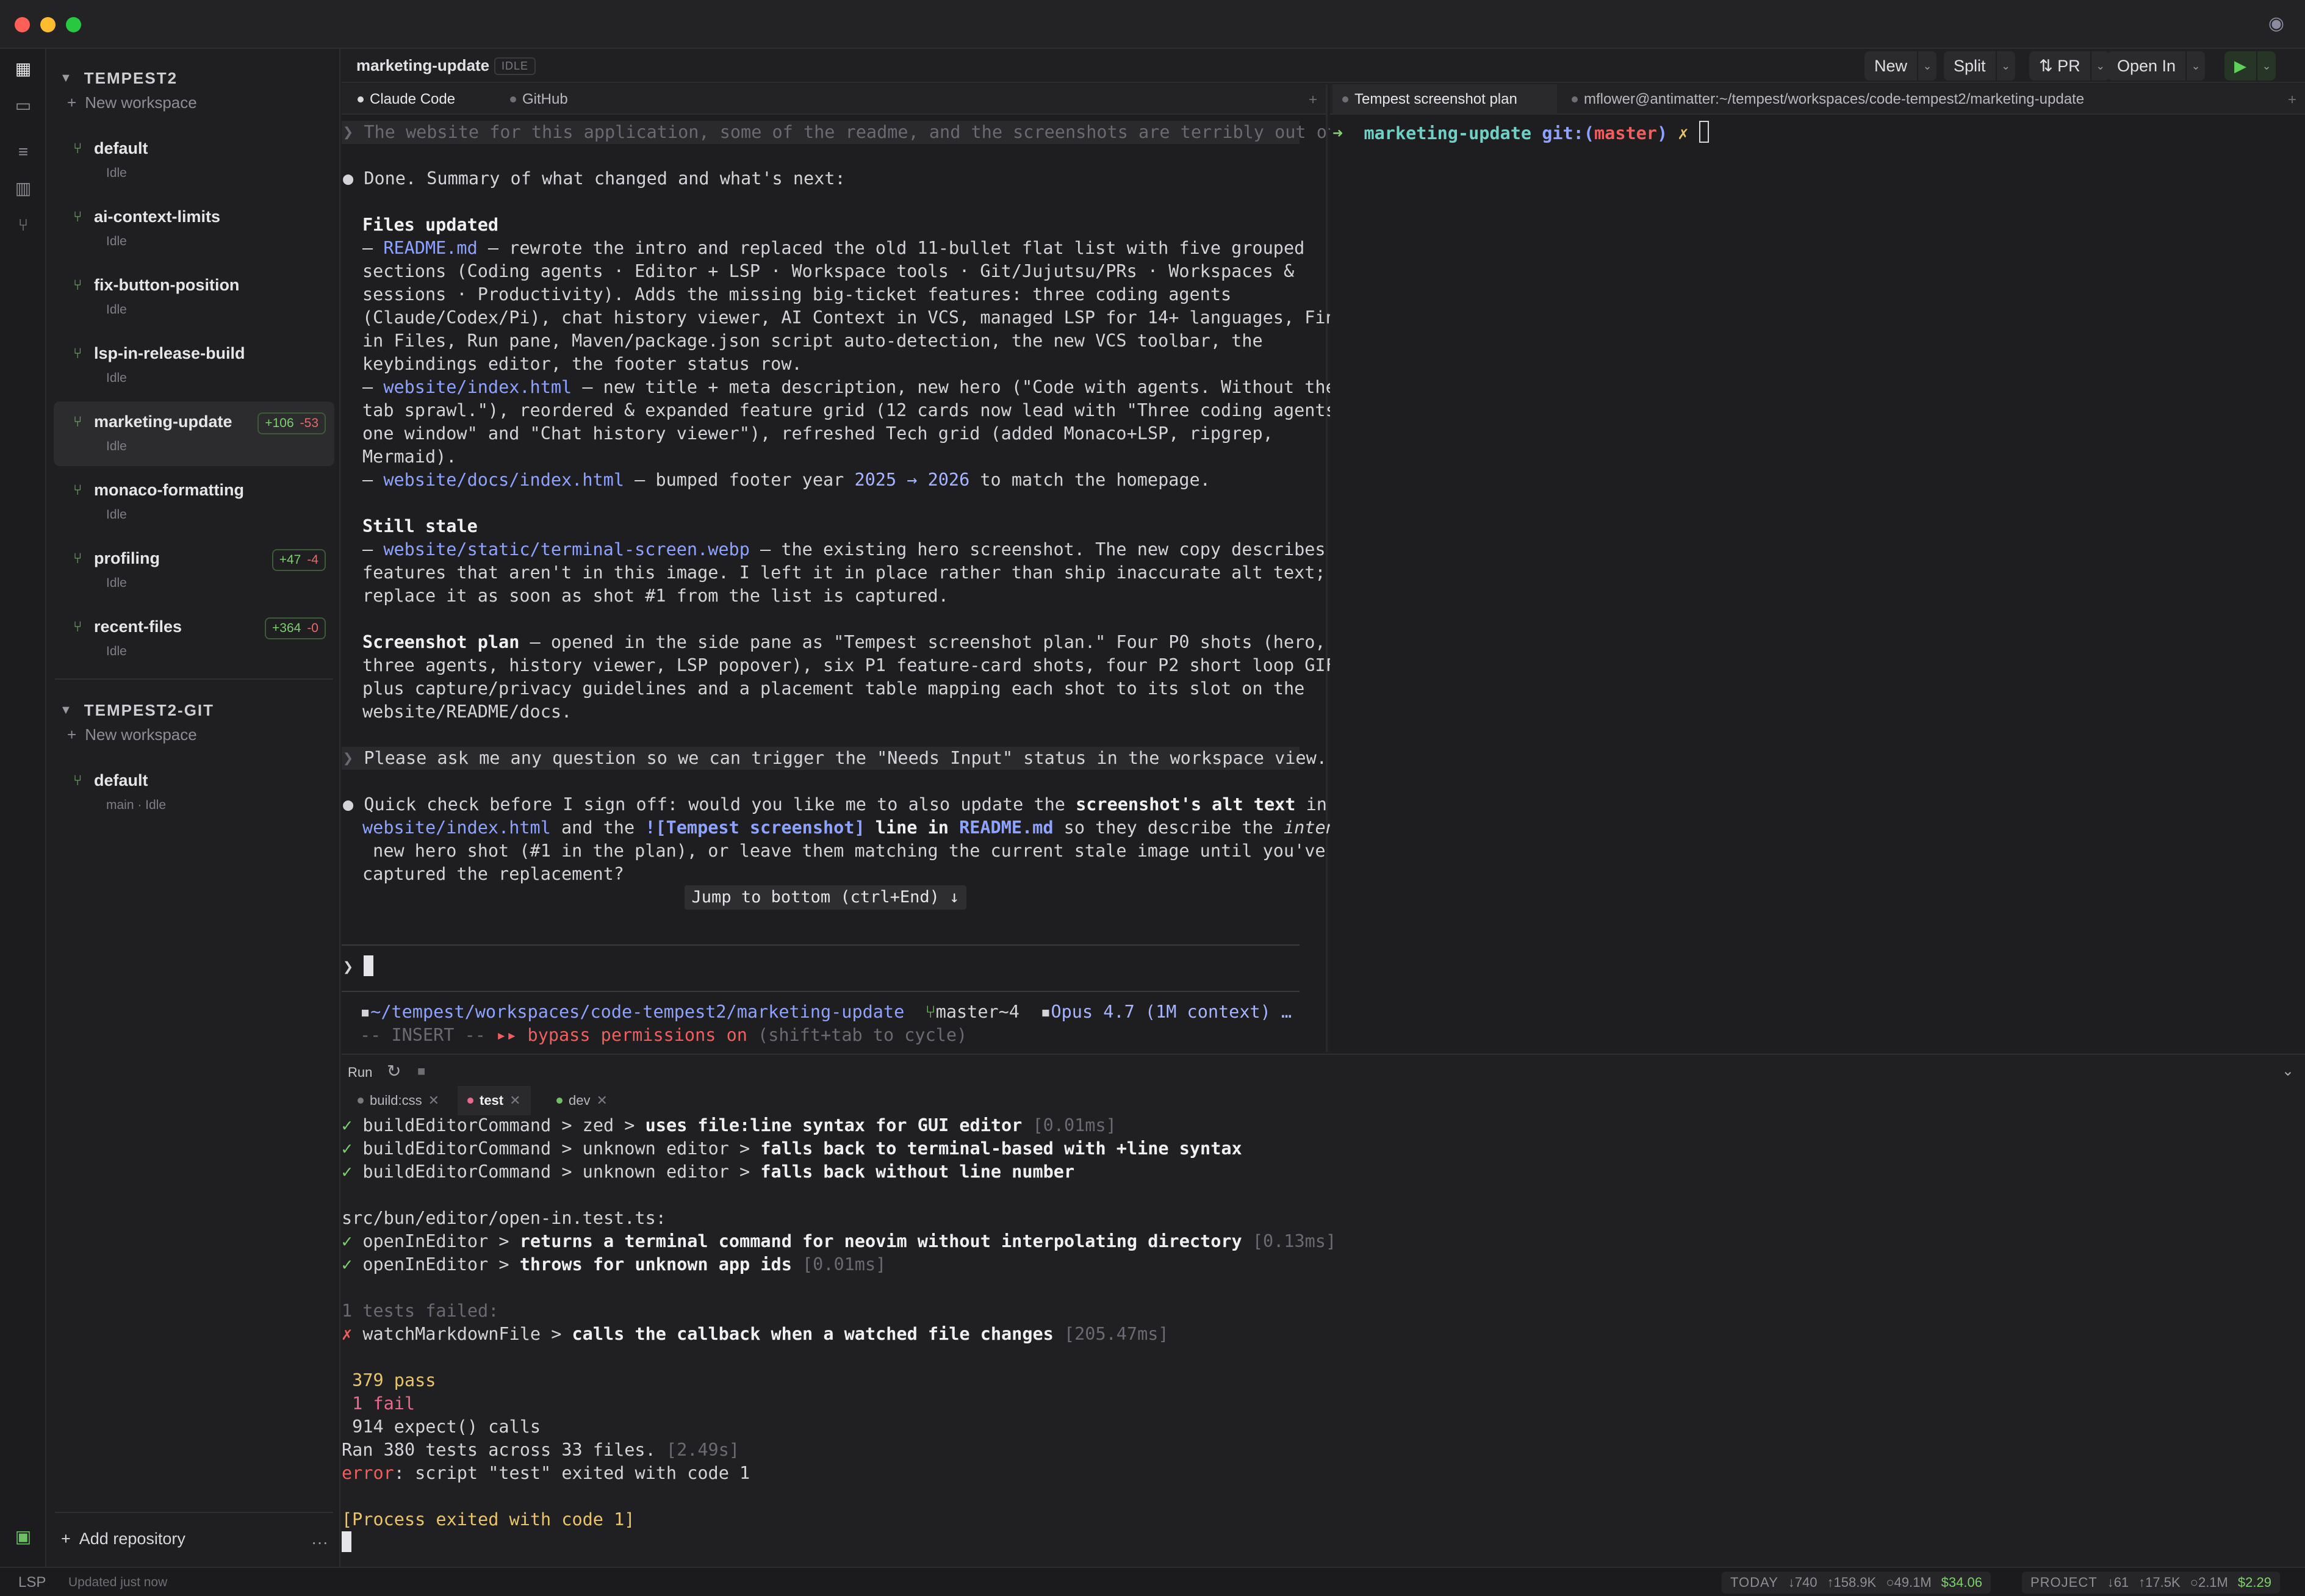 This screenshot has width=2305, height=1596. I want to click on terminal-icon: ▣, so click(24, 1536).